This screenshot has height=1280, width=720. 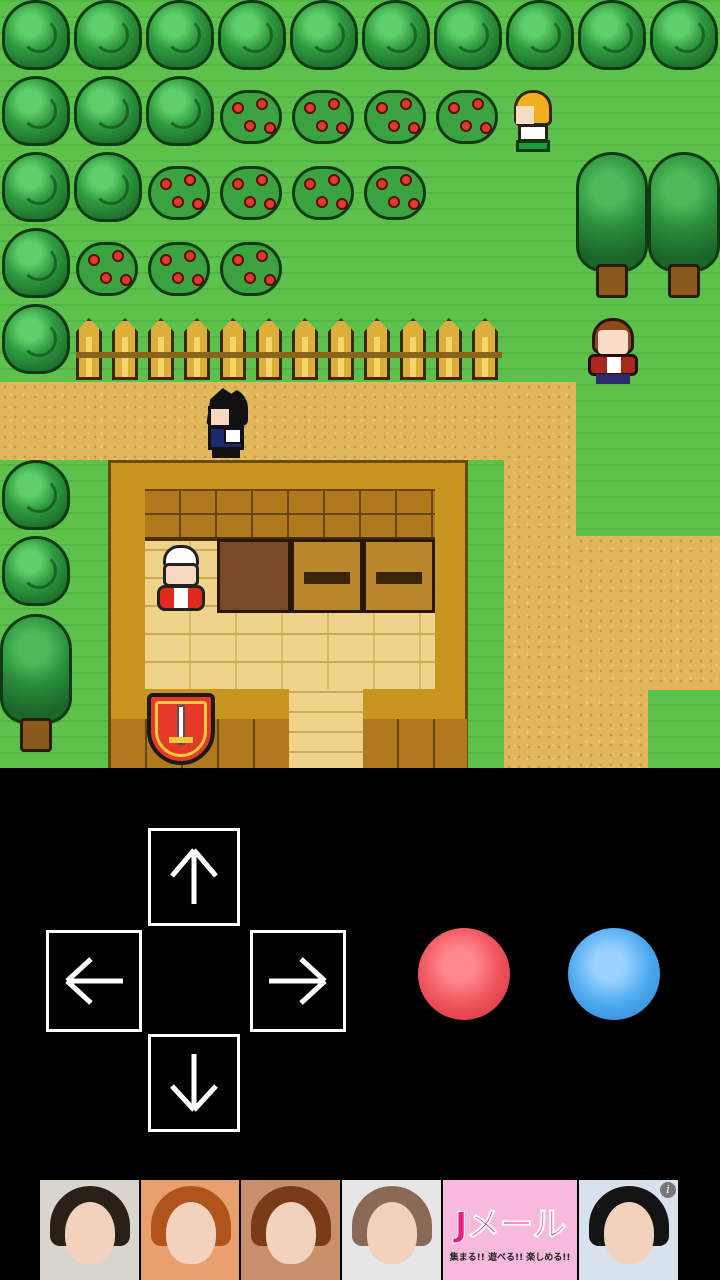 What do you see at coordinates (226, 424) in the screenshot?
I see `player-character` at bounding box center [226, 424].